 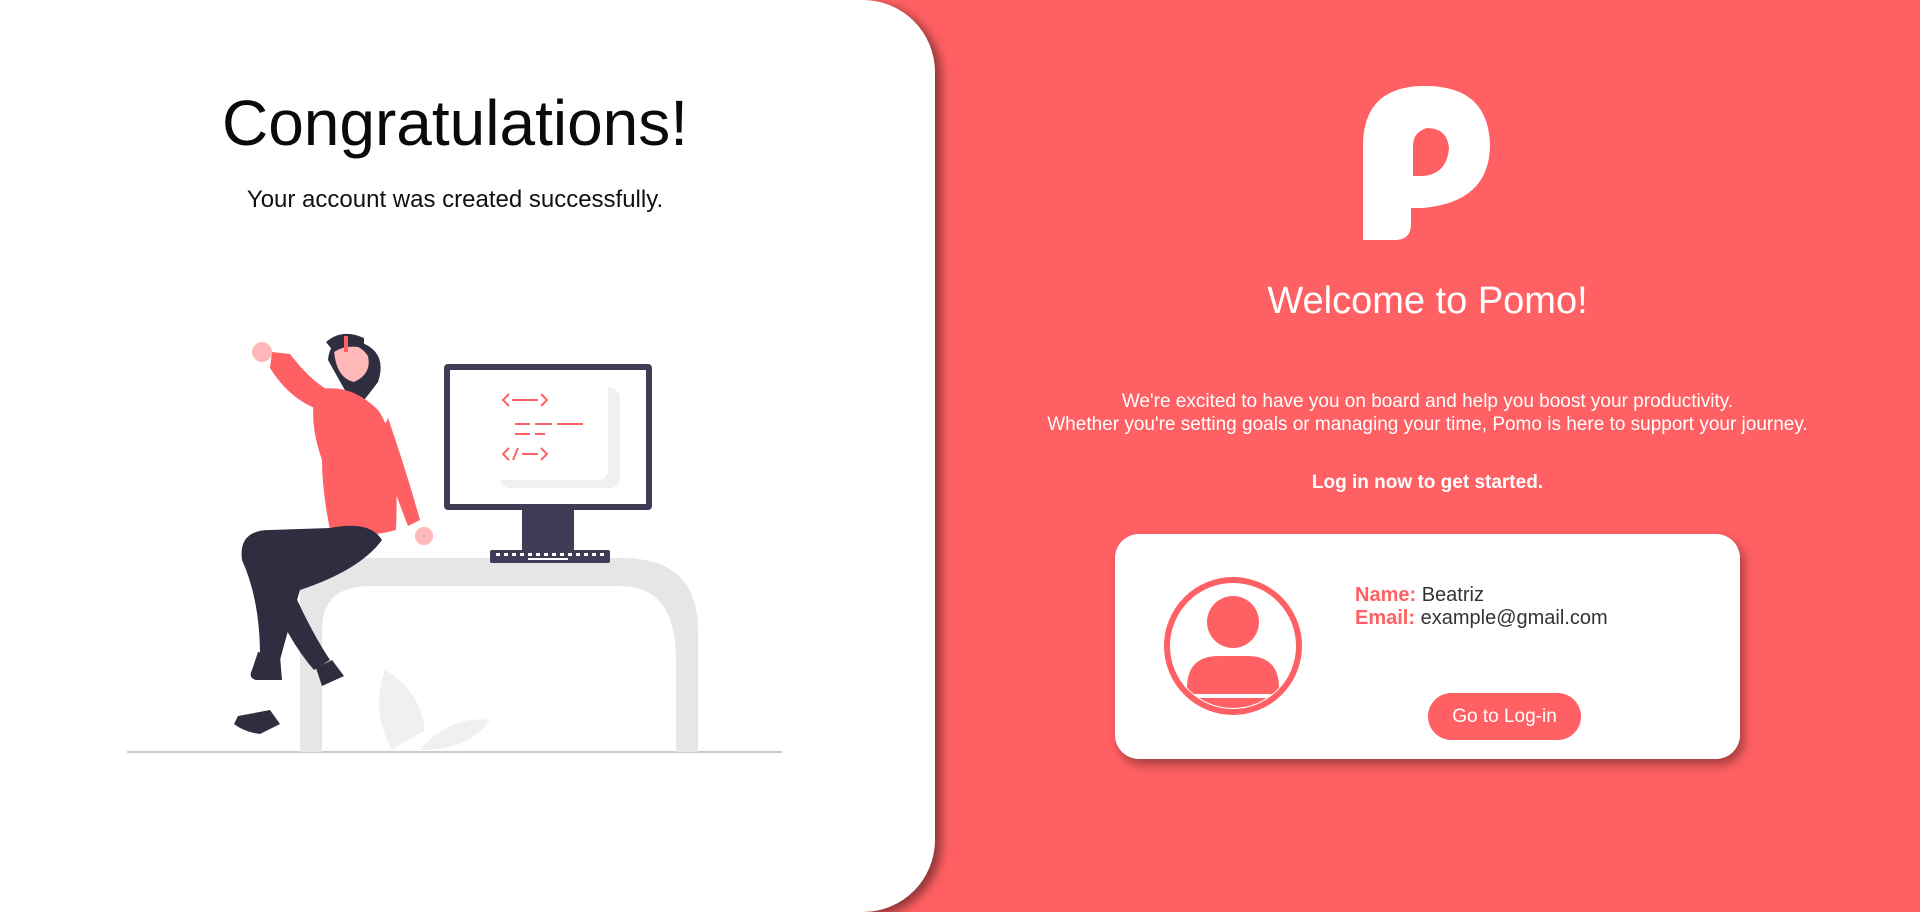 I want to click on email-row: Email: example@gmail.com, so click(x=1481, y=618).